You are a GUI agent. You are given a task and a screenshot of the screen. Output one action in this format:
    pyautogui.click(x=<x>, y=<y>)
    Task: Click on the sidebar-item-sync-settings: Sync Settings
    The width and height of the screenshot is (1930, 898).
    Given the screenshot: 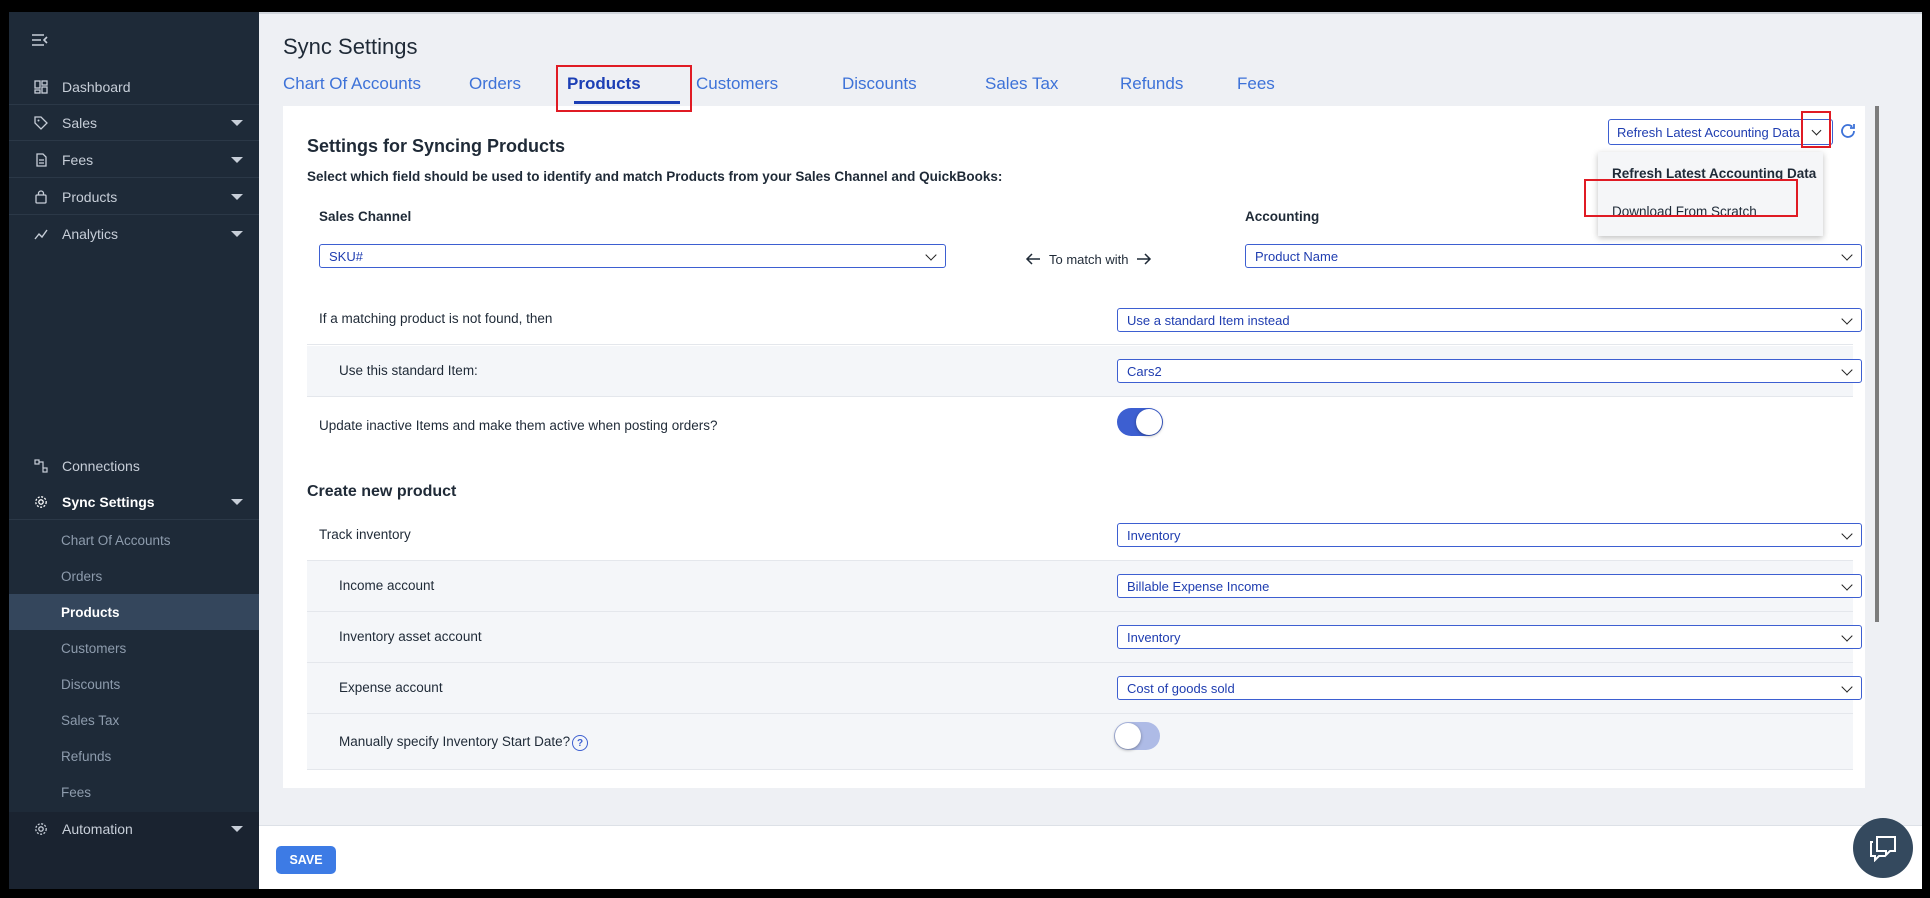 What is the action you would take?
    pyautogui.click(x=134, y=502)
    